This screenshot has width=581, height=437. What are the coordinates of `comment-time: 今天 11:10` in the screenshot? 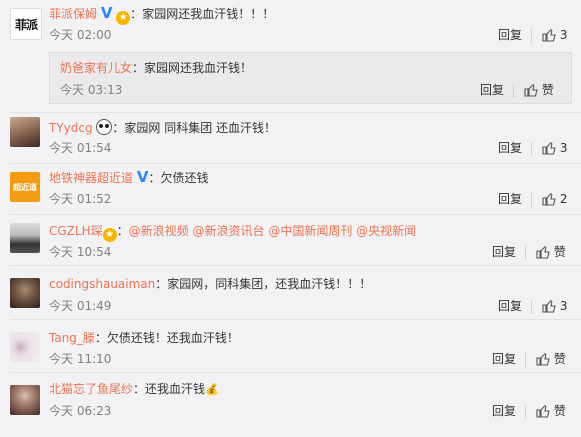 It's located at (80, 359).